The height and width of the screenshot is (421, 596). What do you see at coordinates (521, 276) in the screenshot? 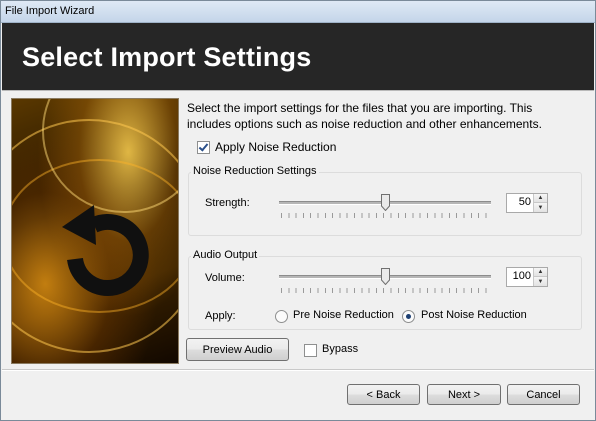
I see `volume-value: 100` at bounding box center [521, 276].